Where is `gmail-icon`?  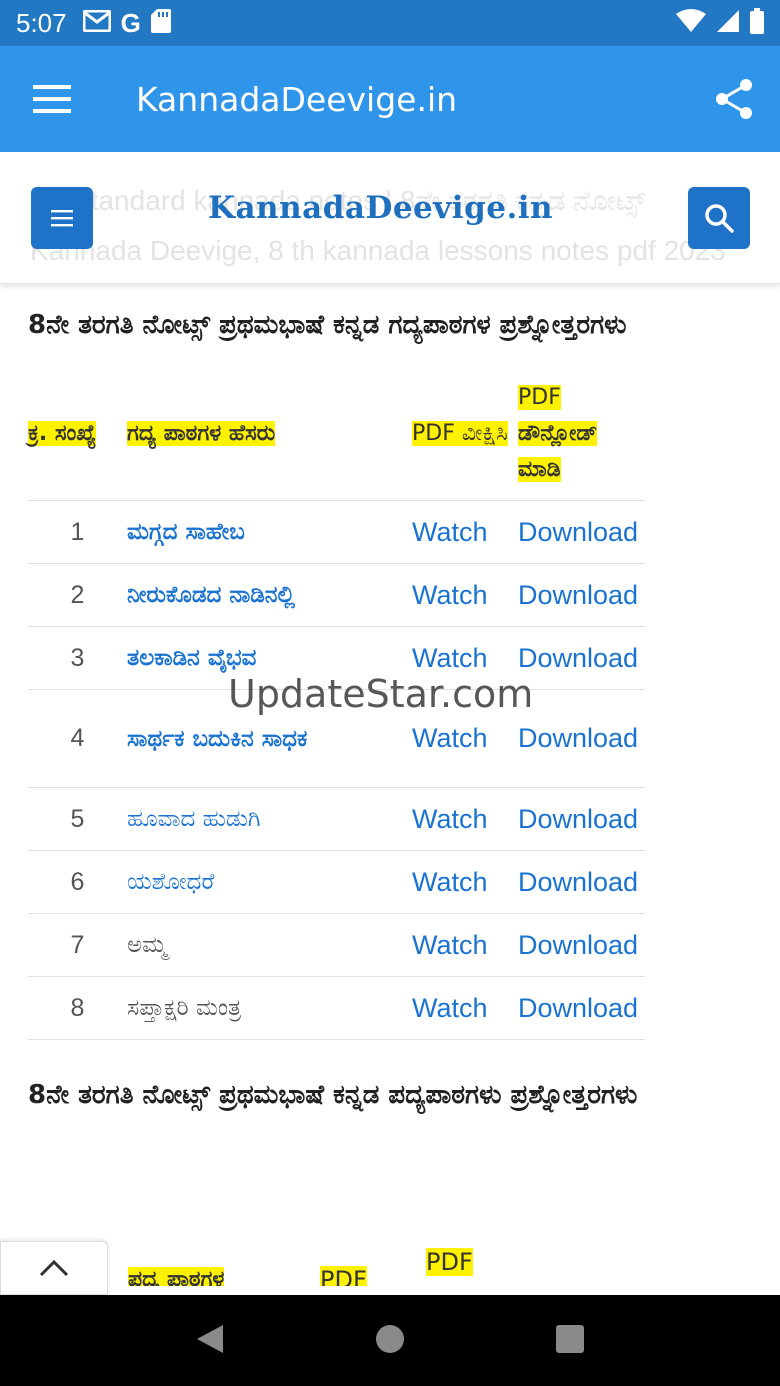
gmail-icon is located at coordinates (97, 22).